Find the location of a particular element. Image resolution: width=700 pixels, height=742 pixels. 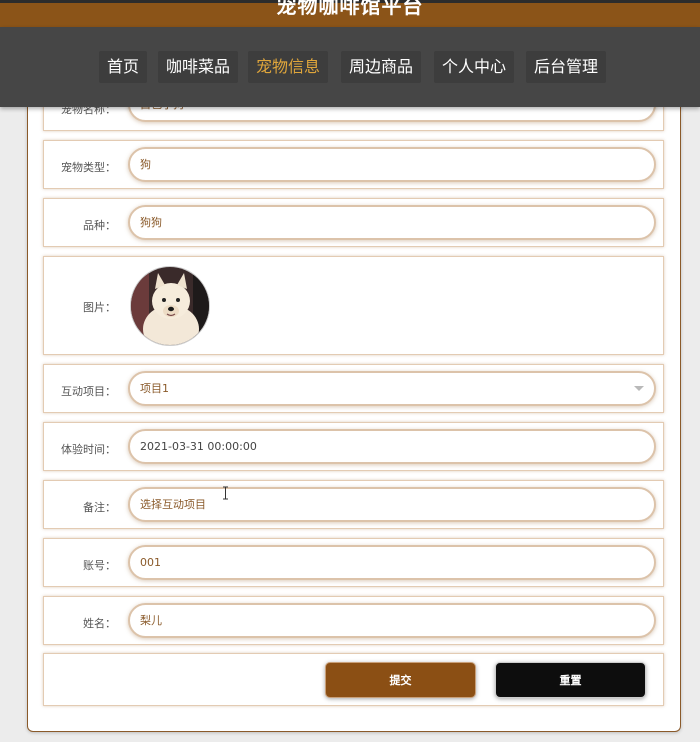

breed-row: 品种： 狗狗 is located at coordinates (353, 222).